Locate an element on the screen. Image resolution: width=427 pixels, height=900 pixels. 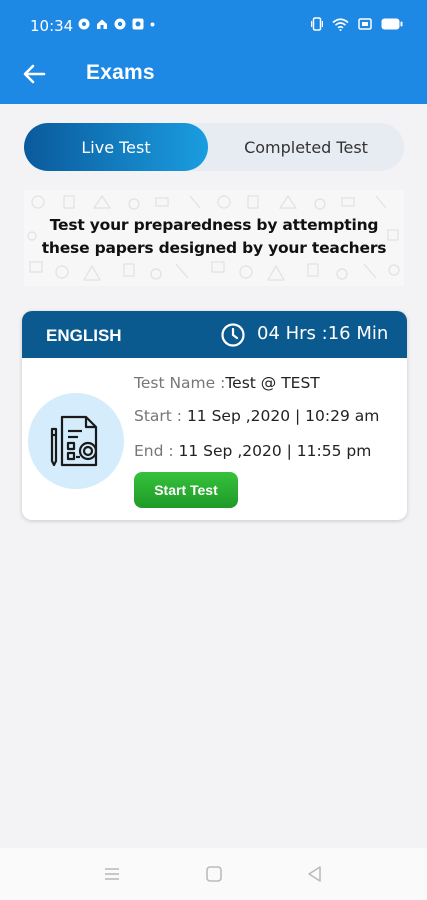
end-label: End : is located at coordinates (154, 451).